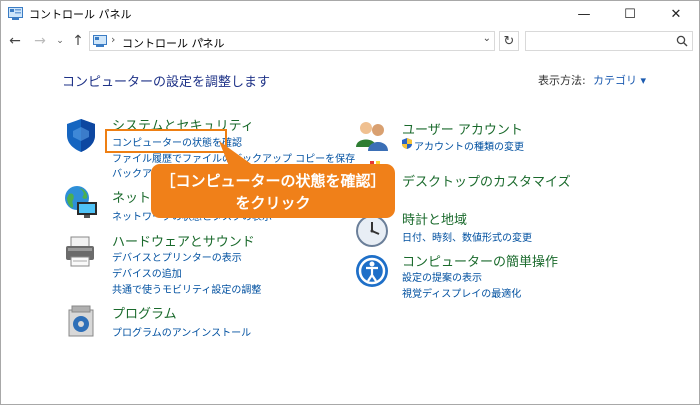  I want to click on link-add-device: デバイスの追加, so click(147, 272).